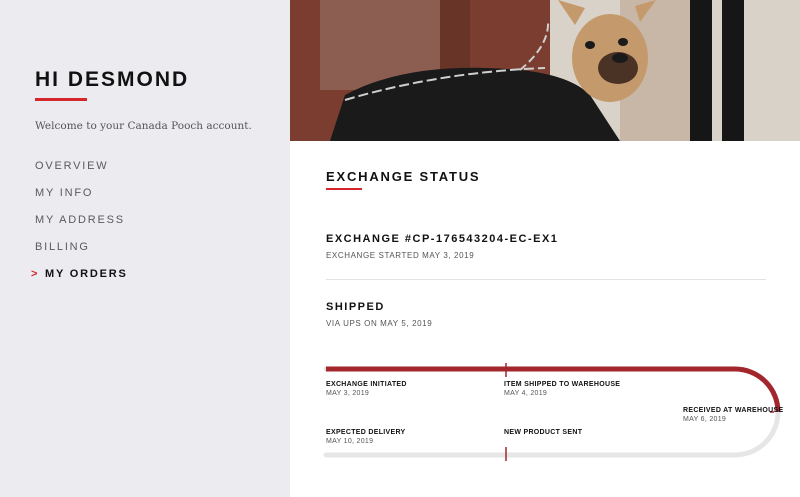 This screenshot has height=497, width=800. I want to click on nav-item-my-address: MY ADDRESS, so click(81, 227).